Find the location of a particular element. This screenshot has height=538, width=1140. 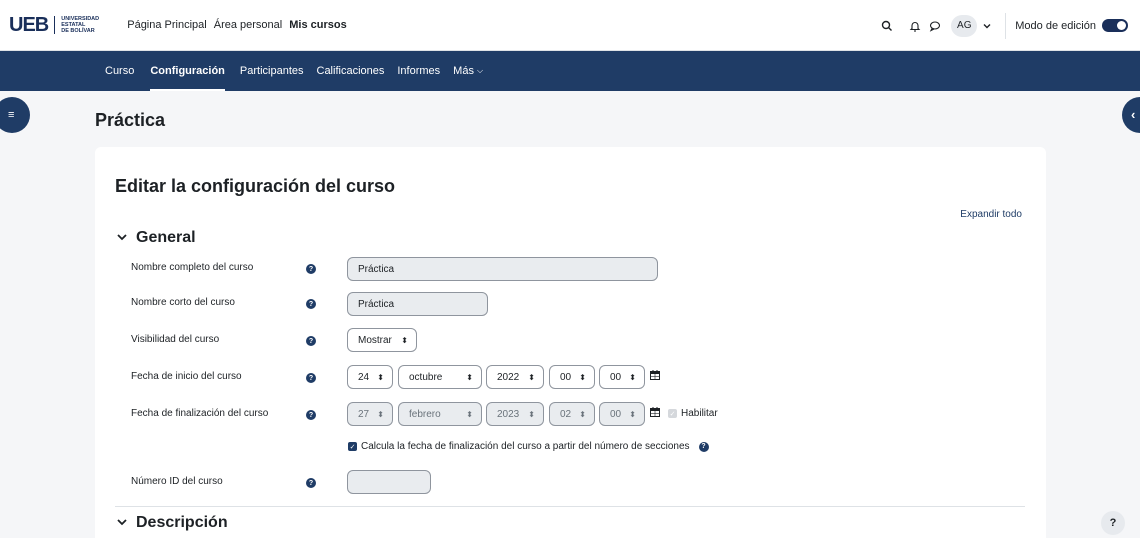

help-float-button: ? is located at coordinates (1113, 523).